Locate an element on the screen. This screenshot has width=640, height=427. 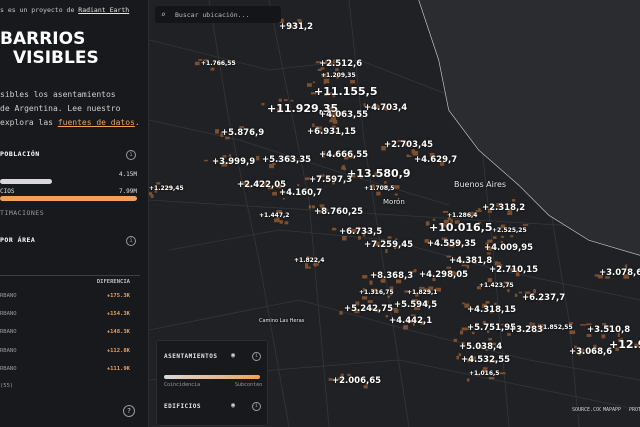
settlement-count-label: +5.242,75 is located at coordinates (368, 309).